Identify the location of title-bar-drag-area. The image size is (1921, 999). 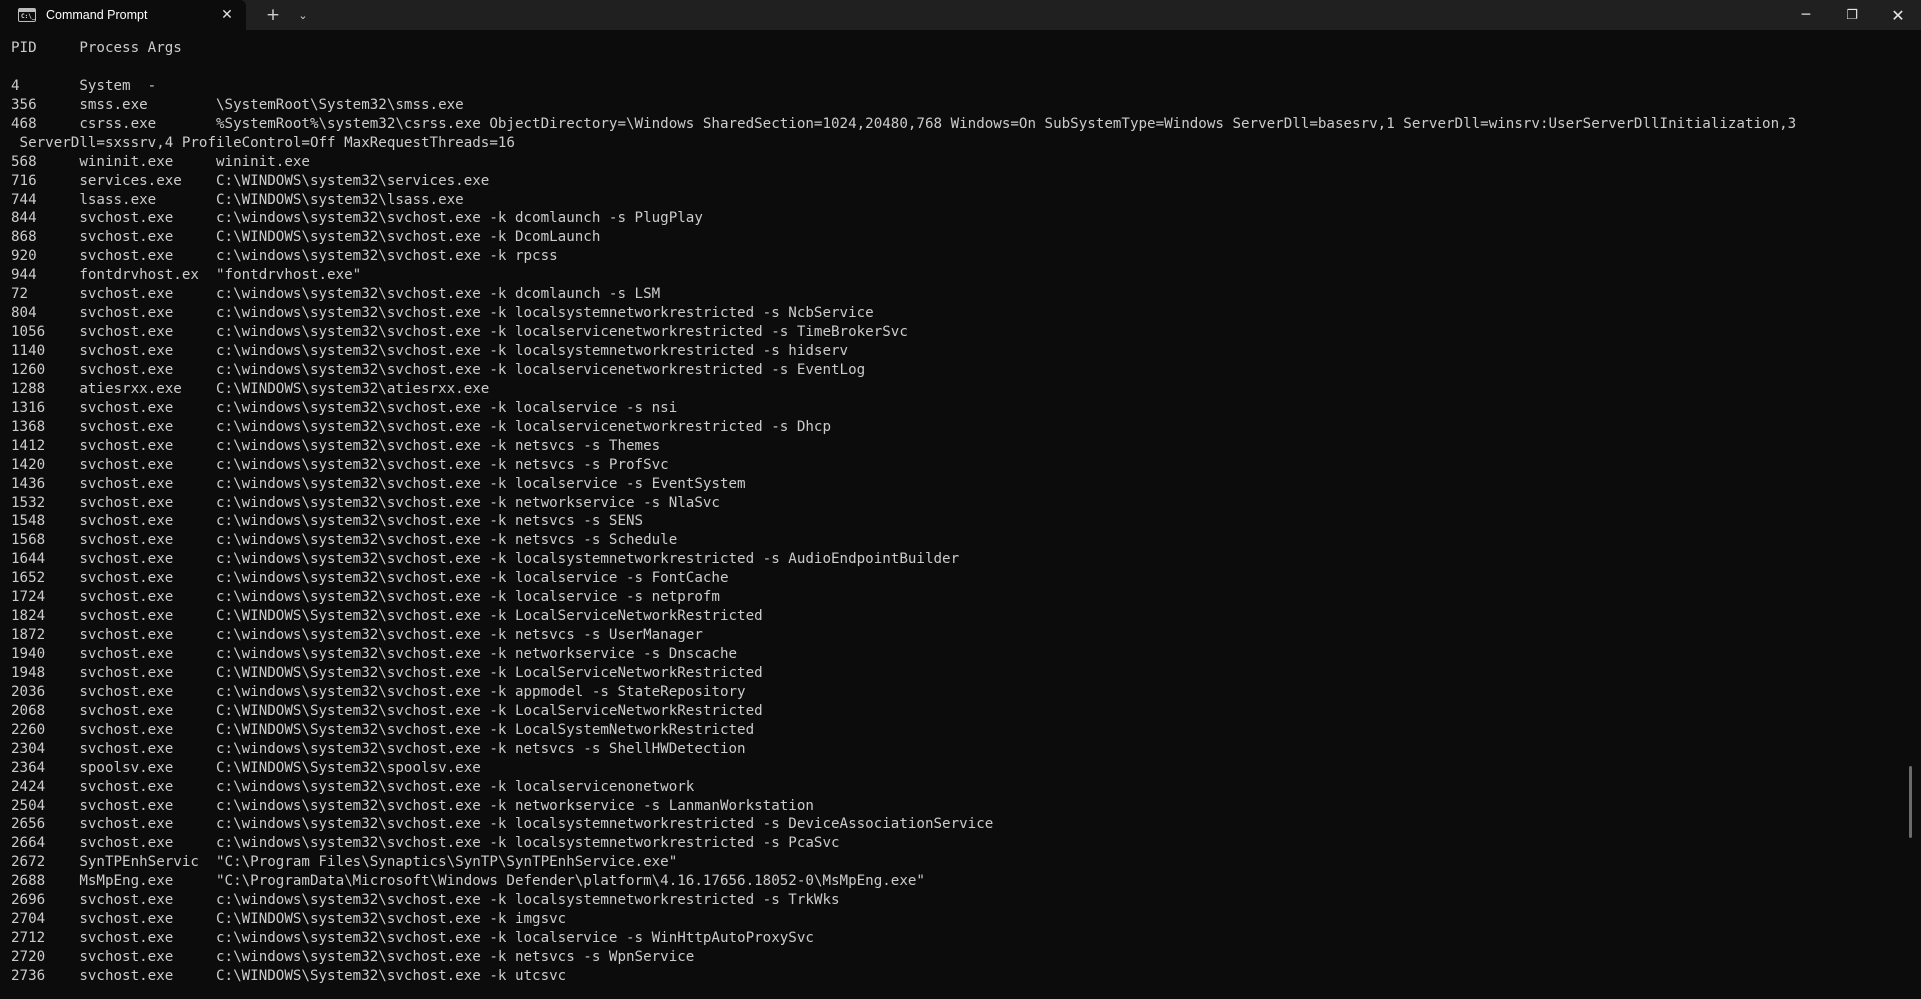
(1050, 15).